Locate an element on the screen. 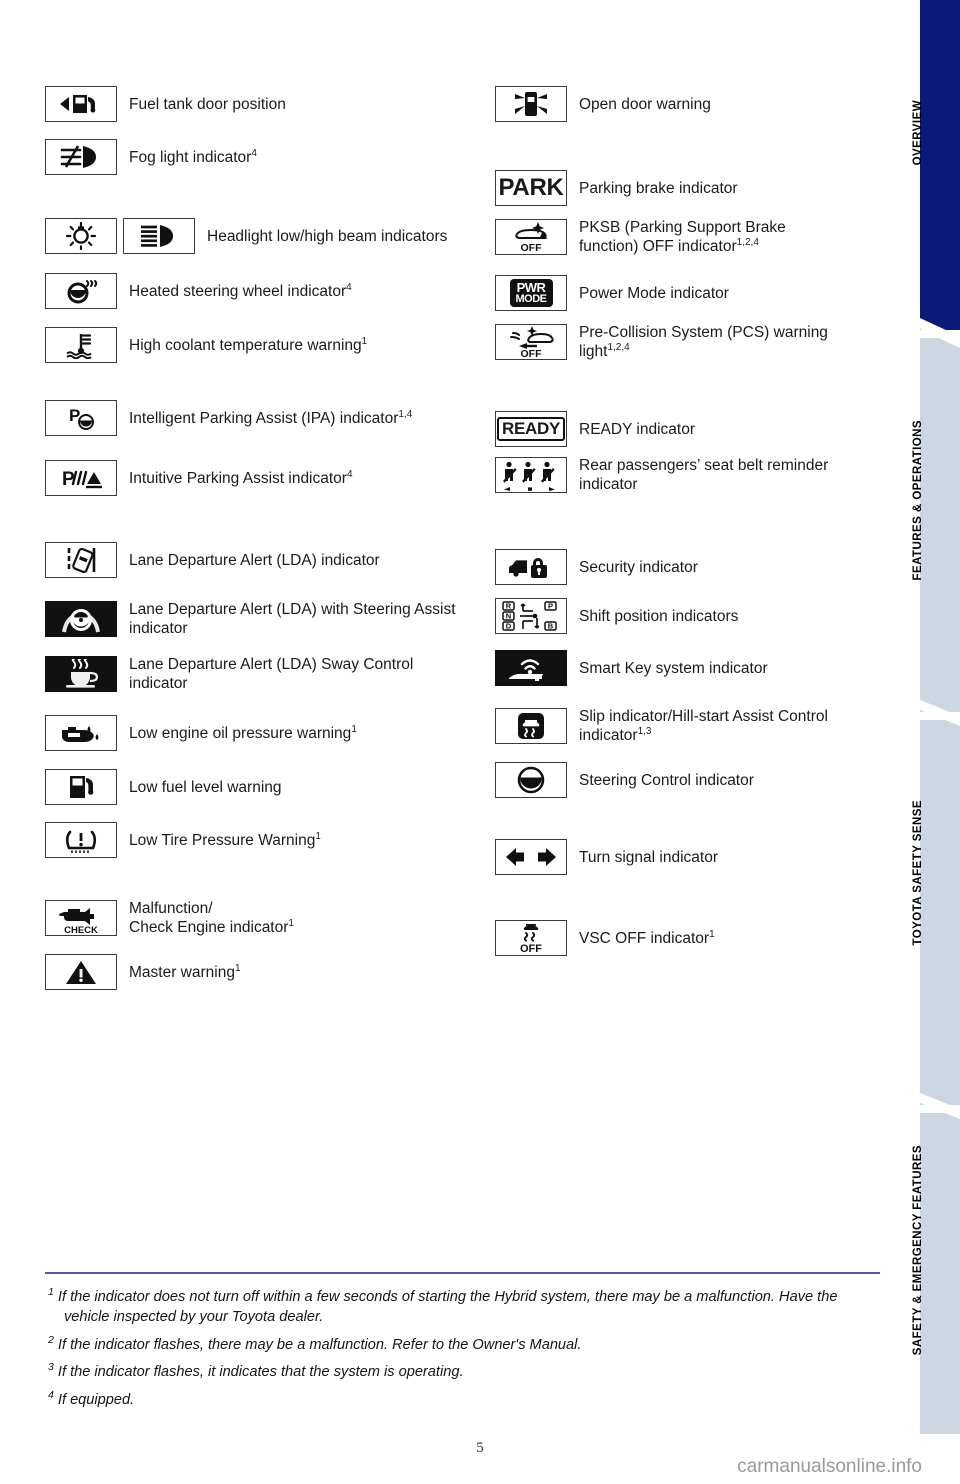 The height and width of the screenshot is (1484, 960). indicator-row-low-tire-pressure: Low Tire Pressure Warning1 is located at coordinates (183, 840).